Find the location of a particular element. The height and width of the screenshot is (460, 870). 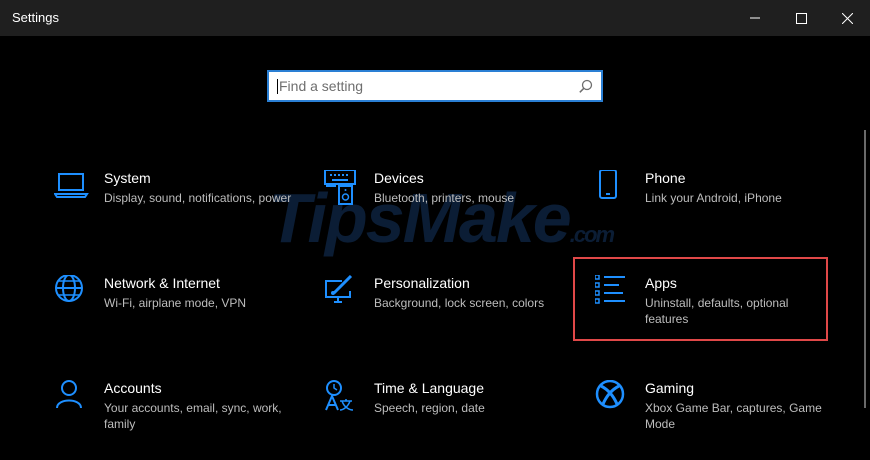

time-language-icon is located at coordinates (339, 395).